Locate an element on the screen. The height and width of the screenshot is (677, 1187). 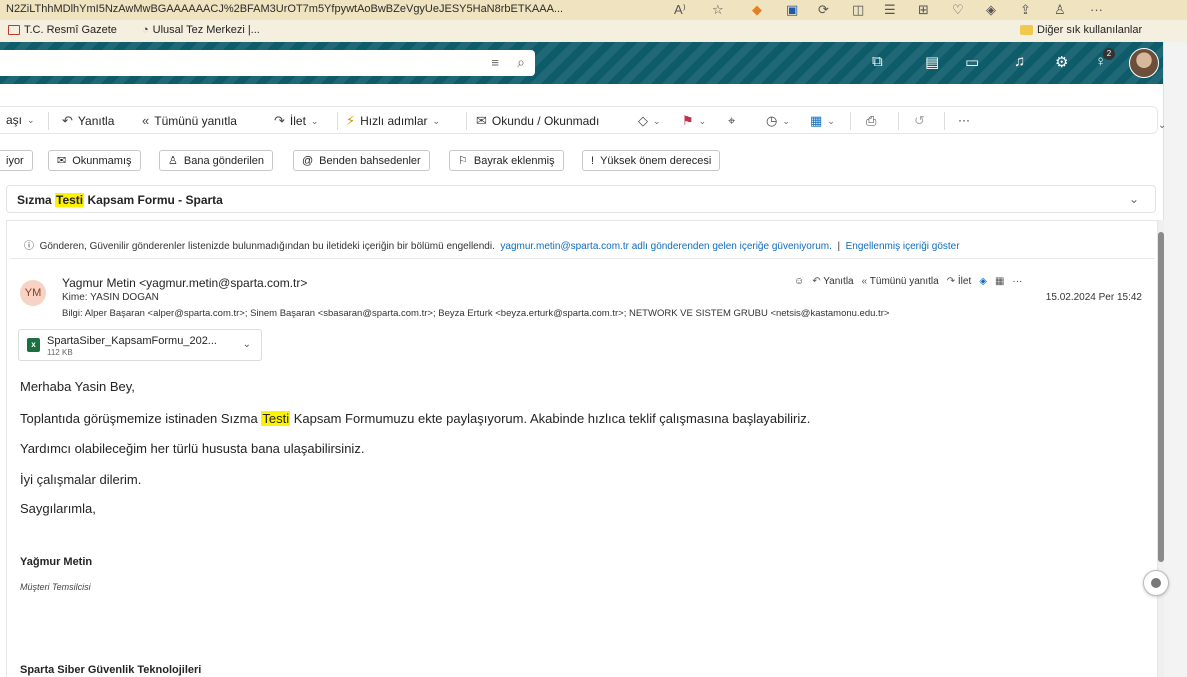
settings-gear-icon: ⚙ is located at coordinates (1061, 62).